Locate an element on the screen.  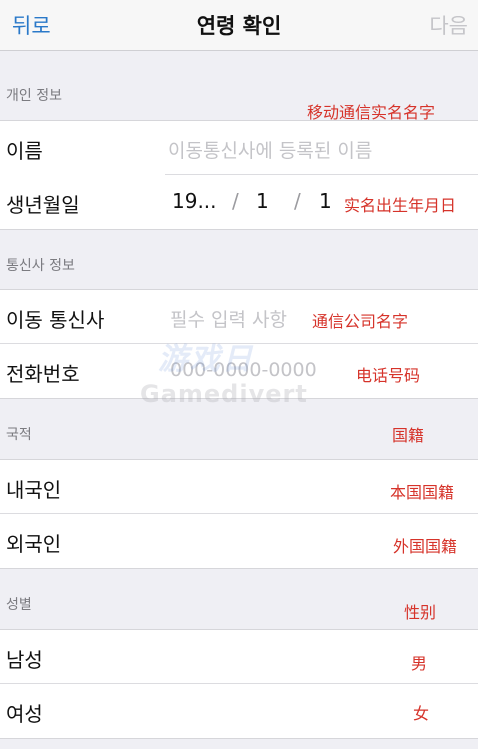
name-input: 이동통신사에 등록된 이름 is located at coordinates (270, 149).